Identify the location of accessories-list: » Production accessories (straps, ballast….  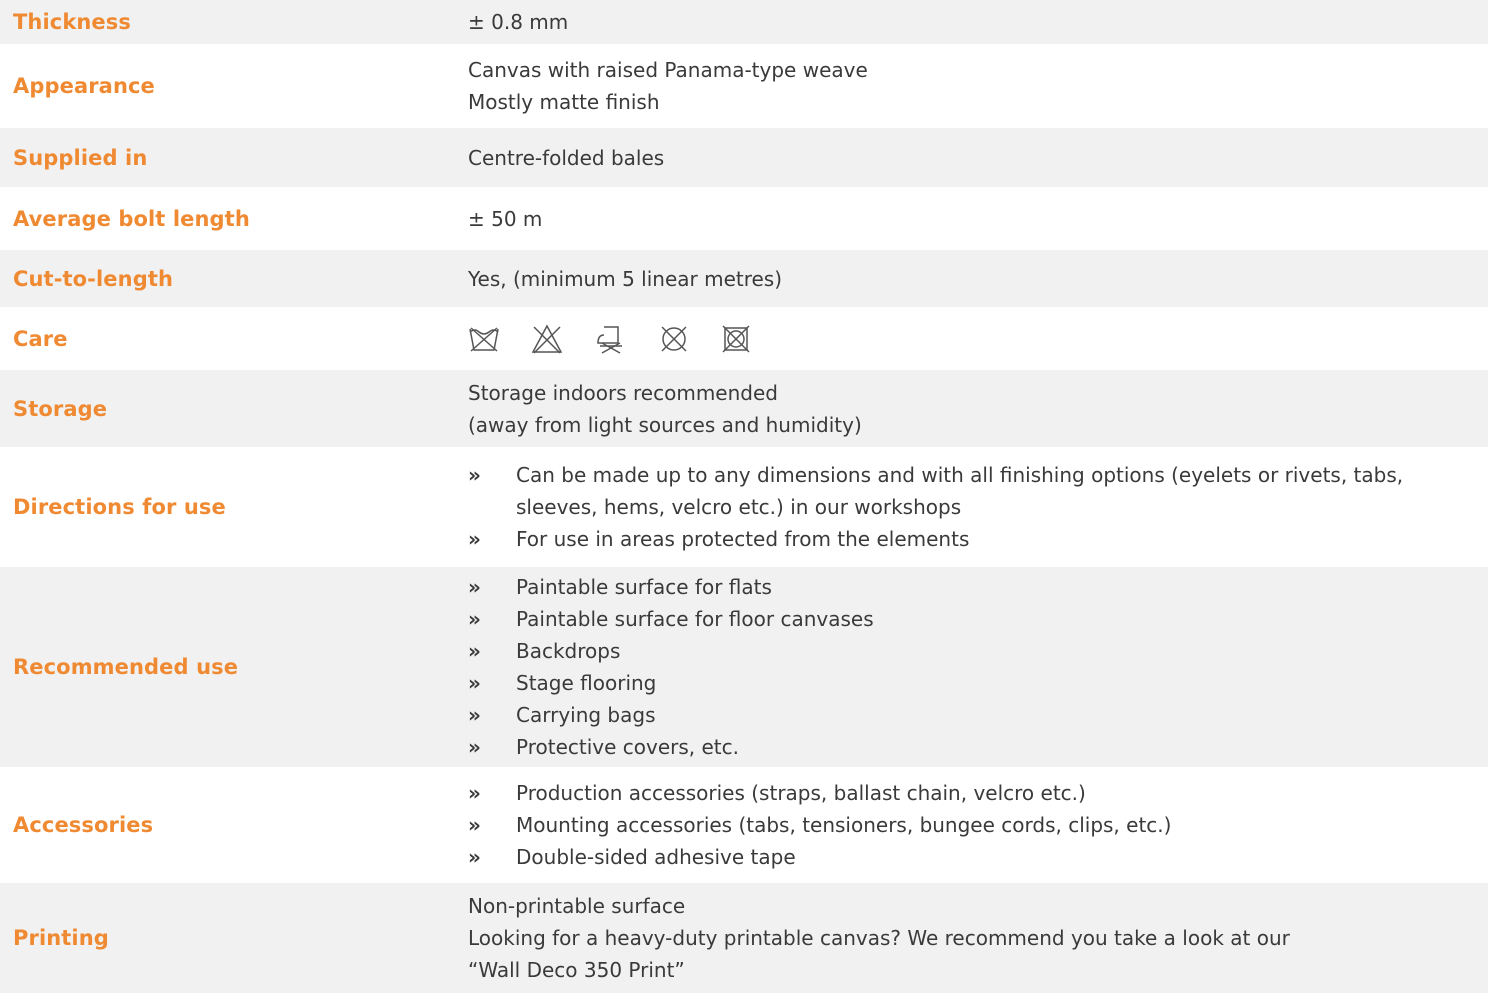
(973, 825).